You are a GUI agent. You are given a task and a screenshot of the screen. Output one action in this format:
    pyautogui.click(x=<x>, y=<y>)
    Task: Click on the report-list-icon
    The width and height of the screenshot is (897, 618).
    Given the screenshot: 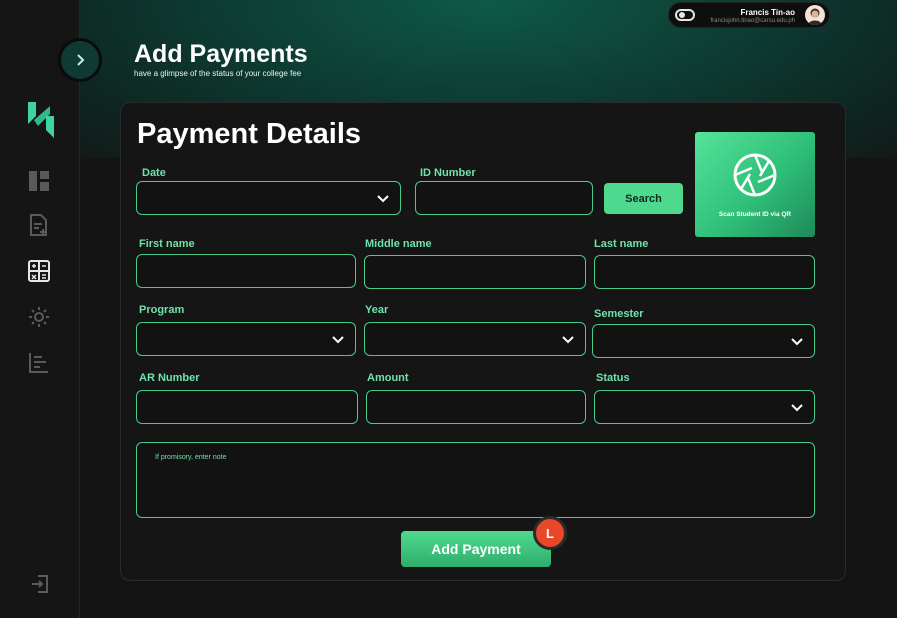 What is the action you would take?
    pyautogui.click(x=39, y=363)
    